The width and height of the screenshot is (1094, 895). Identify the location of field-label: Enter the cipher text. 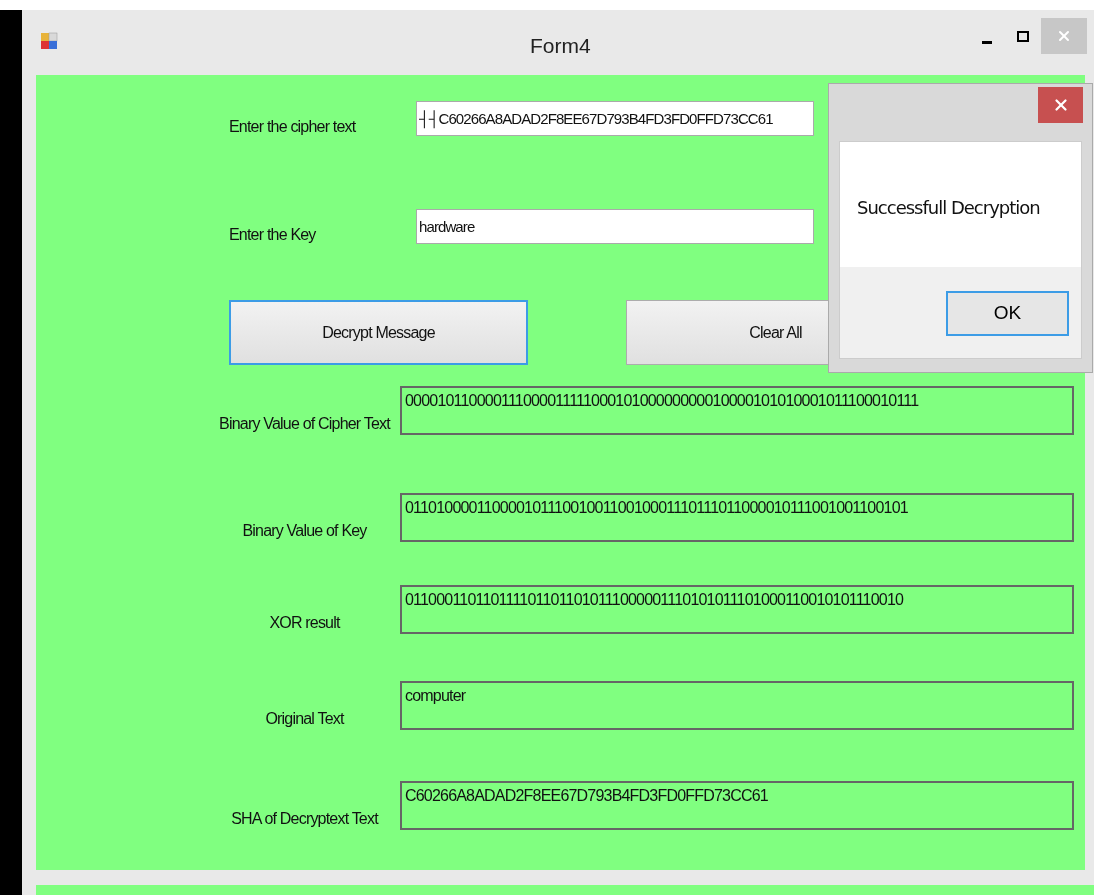
(293, 127).